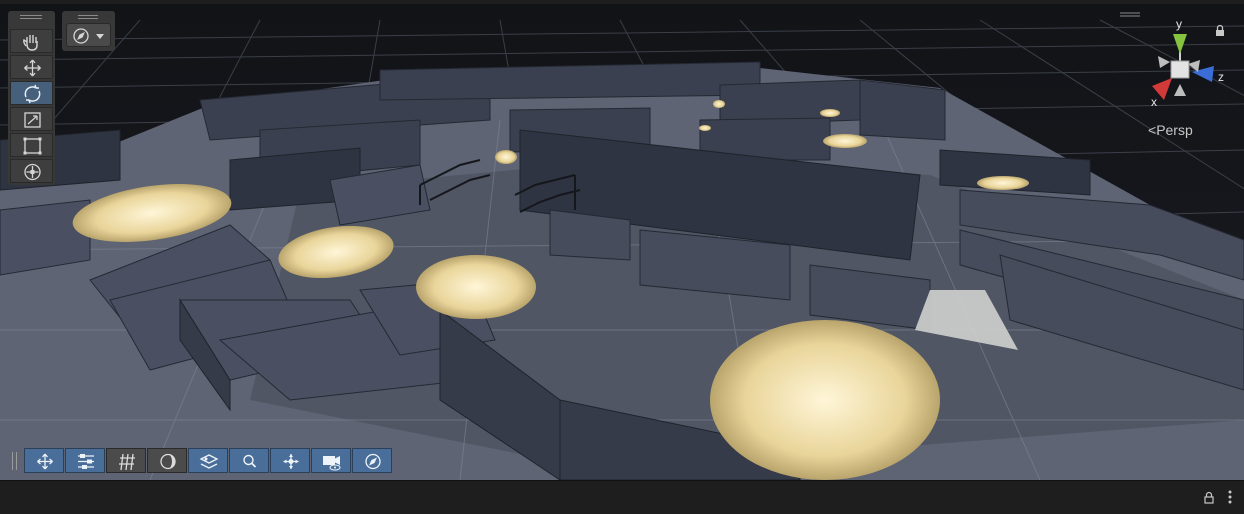 Image resolution: width=1244 pixels, height=514 pixels. What do you see at coordinates (1180, 69) in the screenshot?
I see `center-cube` at bounding box center [1180, 69].